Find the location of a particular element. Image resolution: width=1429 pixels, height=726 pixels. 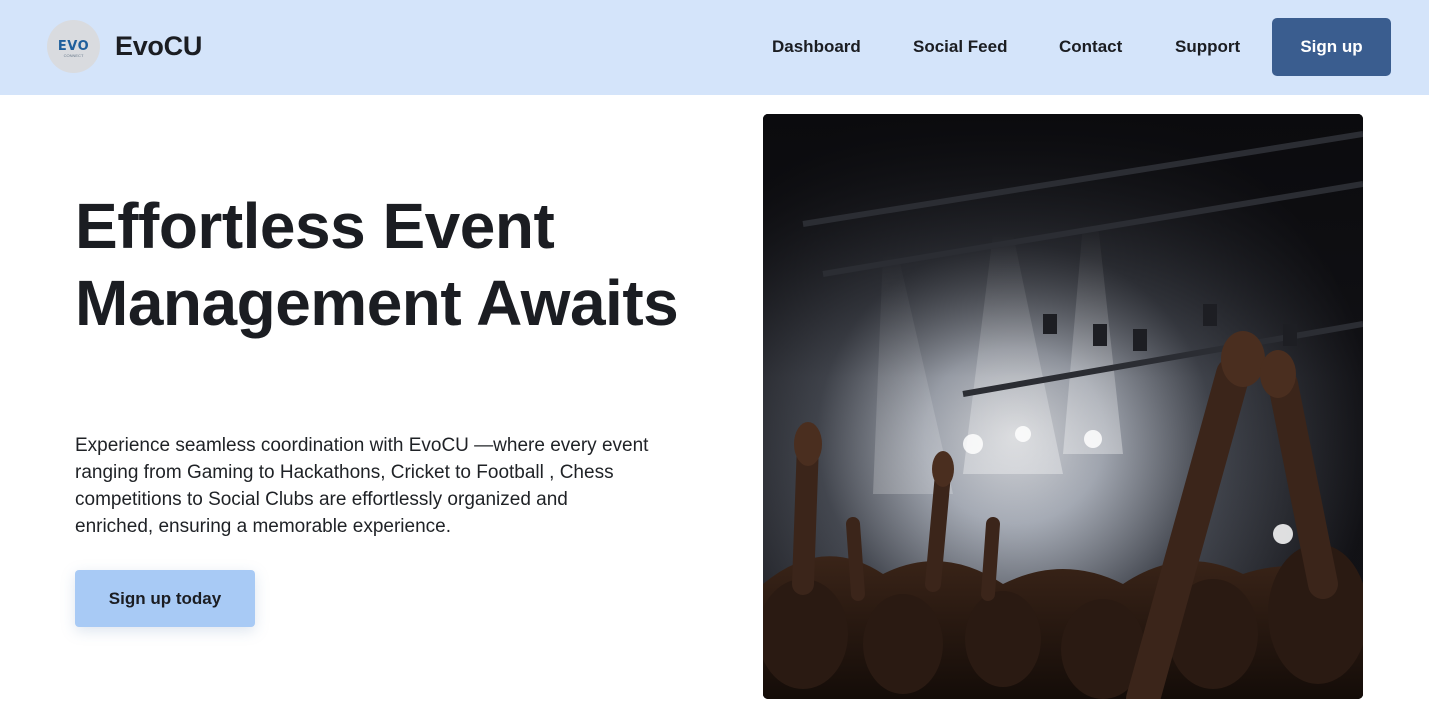

nav-link-support: Support is located at coordinates (1207, 47).